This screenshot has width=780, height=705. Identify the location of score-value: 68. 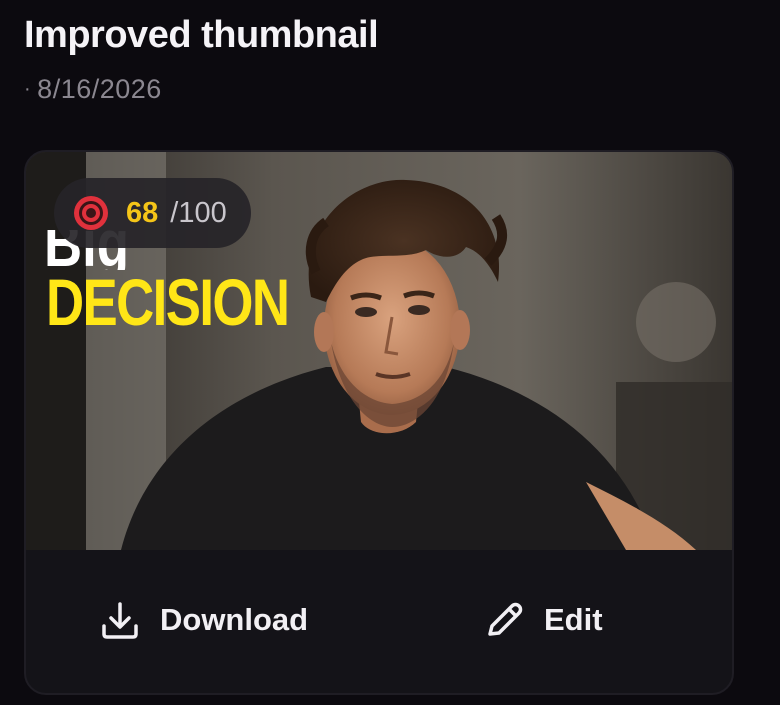
(142, 212).